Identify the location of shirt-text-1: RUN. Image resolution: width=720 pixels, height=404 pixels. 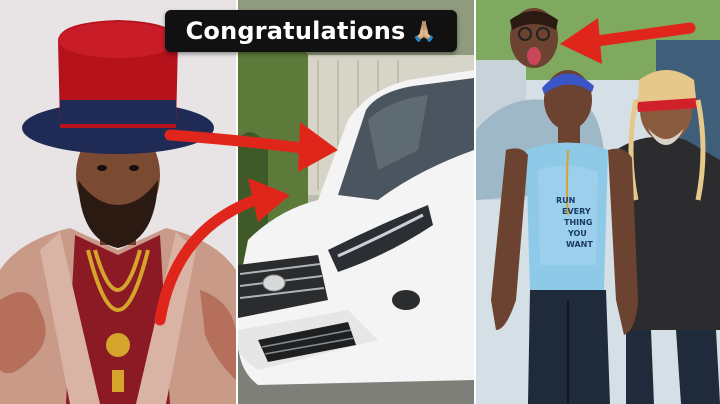
(565, 200).